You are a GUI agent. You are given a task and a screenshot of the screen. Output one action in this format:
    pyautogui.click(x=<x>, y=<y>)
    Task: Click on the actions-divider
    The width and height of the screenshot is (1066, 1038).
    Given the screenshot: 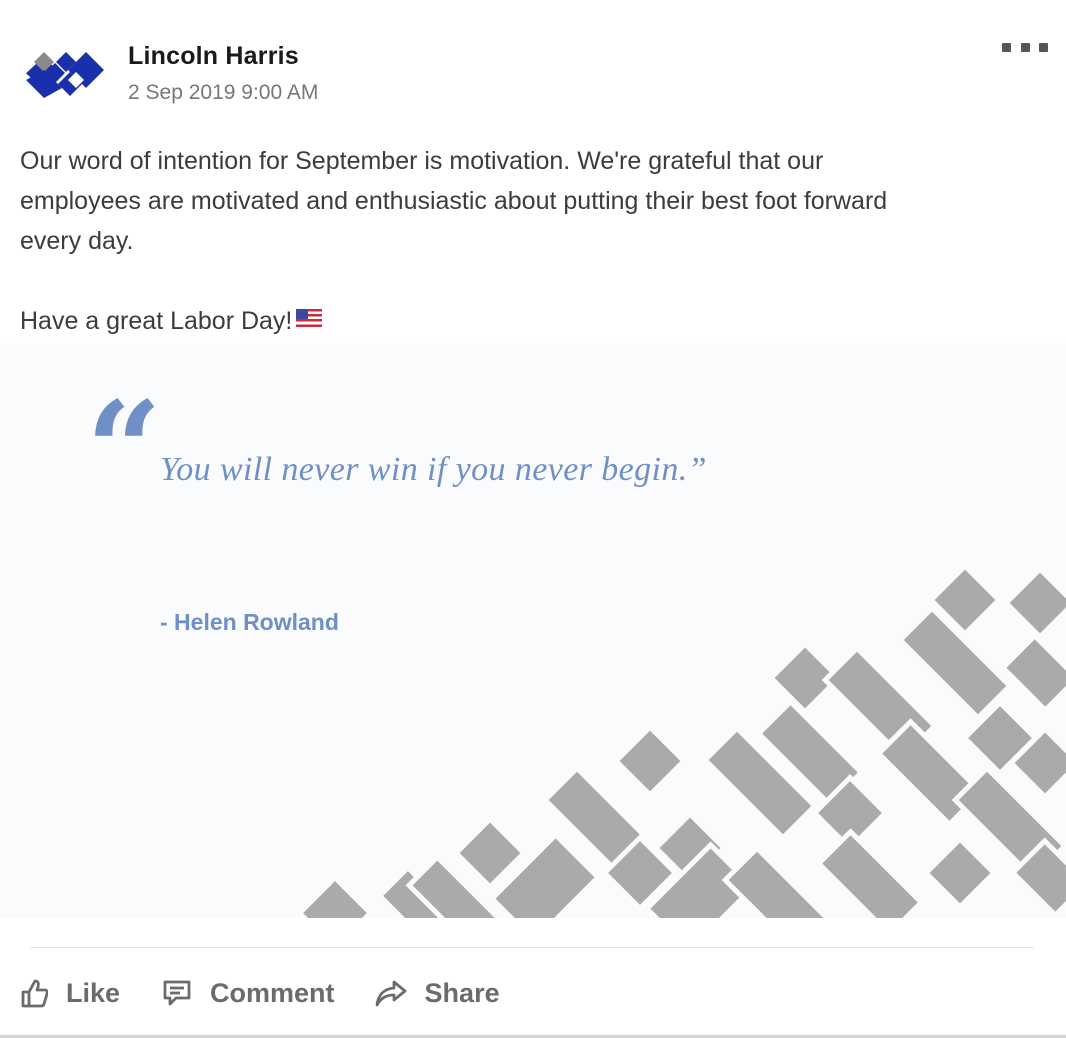 What is the action you would take?
    pyautogui.click(x=532, y=947)
    